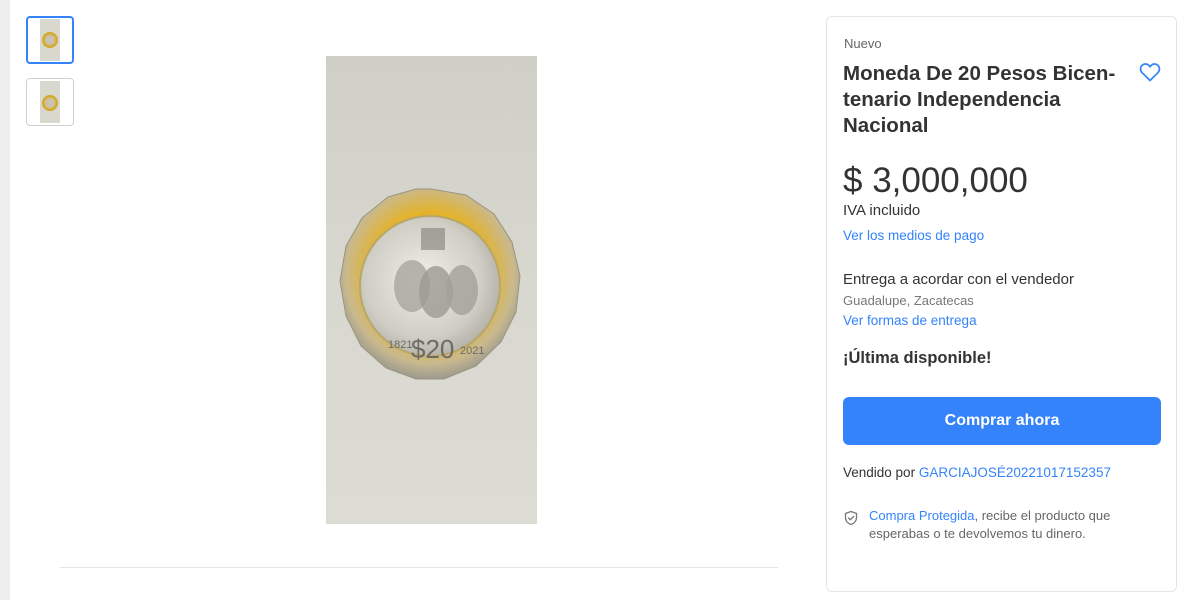 This screenshot has height=600, width=1194. Describe the element at coordinates (863, 43) in the screenshot. I see `condition-label: Nuevo` at that location.